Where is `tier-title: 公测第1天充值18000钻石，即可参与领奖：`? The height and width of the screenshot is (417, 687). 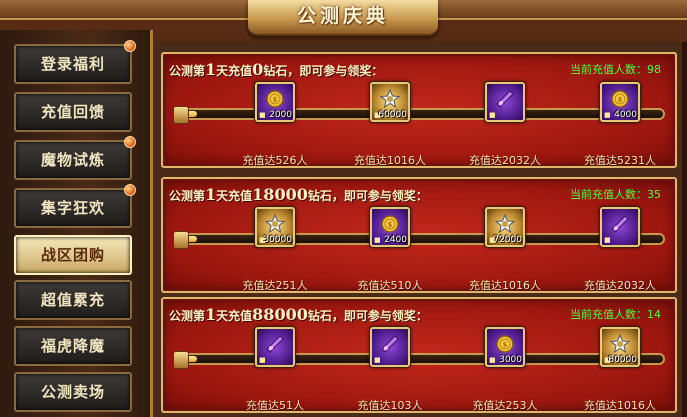
tier-title: 公测第1天充值18000钻石，即可参与领奖： is located at coordinates (298, 194).